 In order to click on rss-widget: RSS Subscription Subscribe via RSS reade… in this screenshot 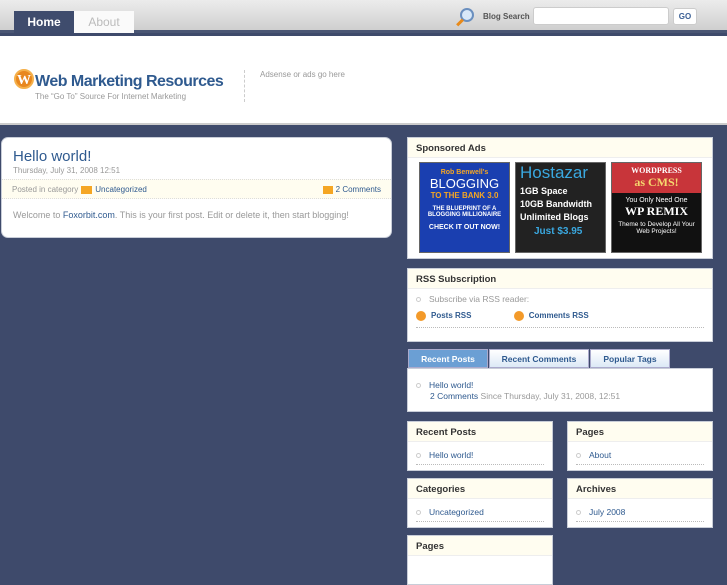, I will do `click(560, 305)`.